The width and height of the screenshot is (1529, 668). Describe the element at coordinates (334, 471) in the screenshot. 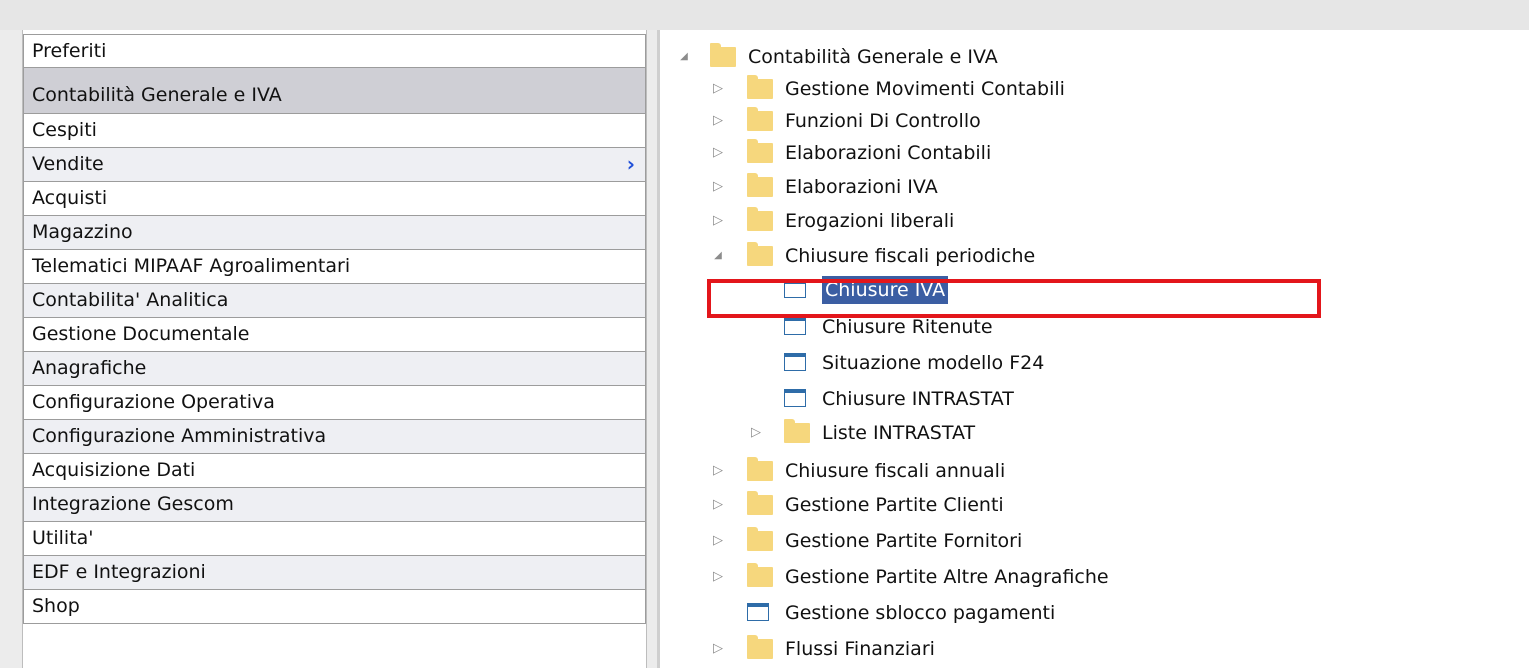

I see `menu-item-acquisizione-dati: Acquisizione Dati` at that location.